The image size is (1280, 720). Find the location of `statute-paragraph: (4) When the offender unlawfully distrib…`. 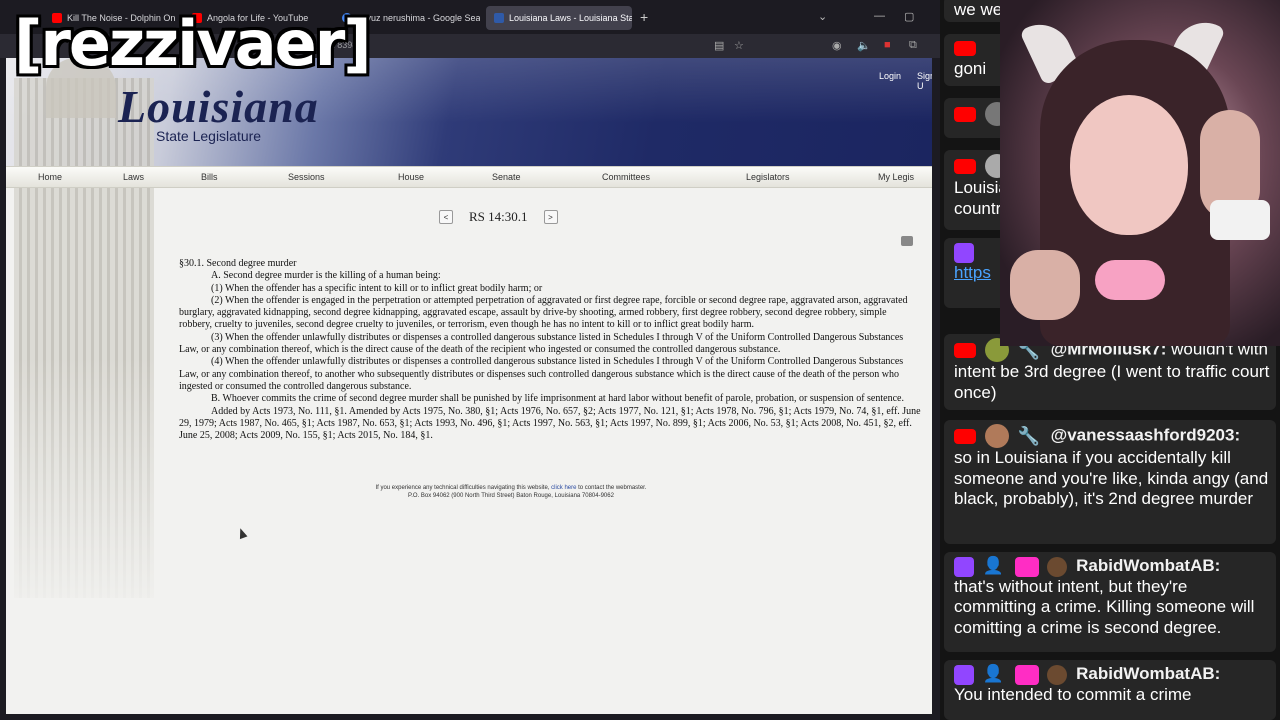

statute-paragraph: (4) When the offender unlawfully distrib… is located at coordinates (541, 374).